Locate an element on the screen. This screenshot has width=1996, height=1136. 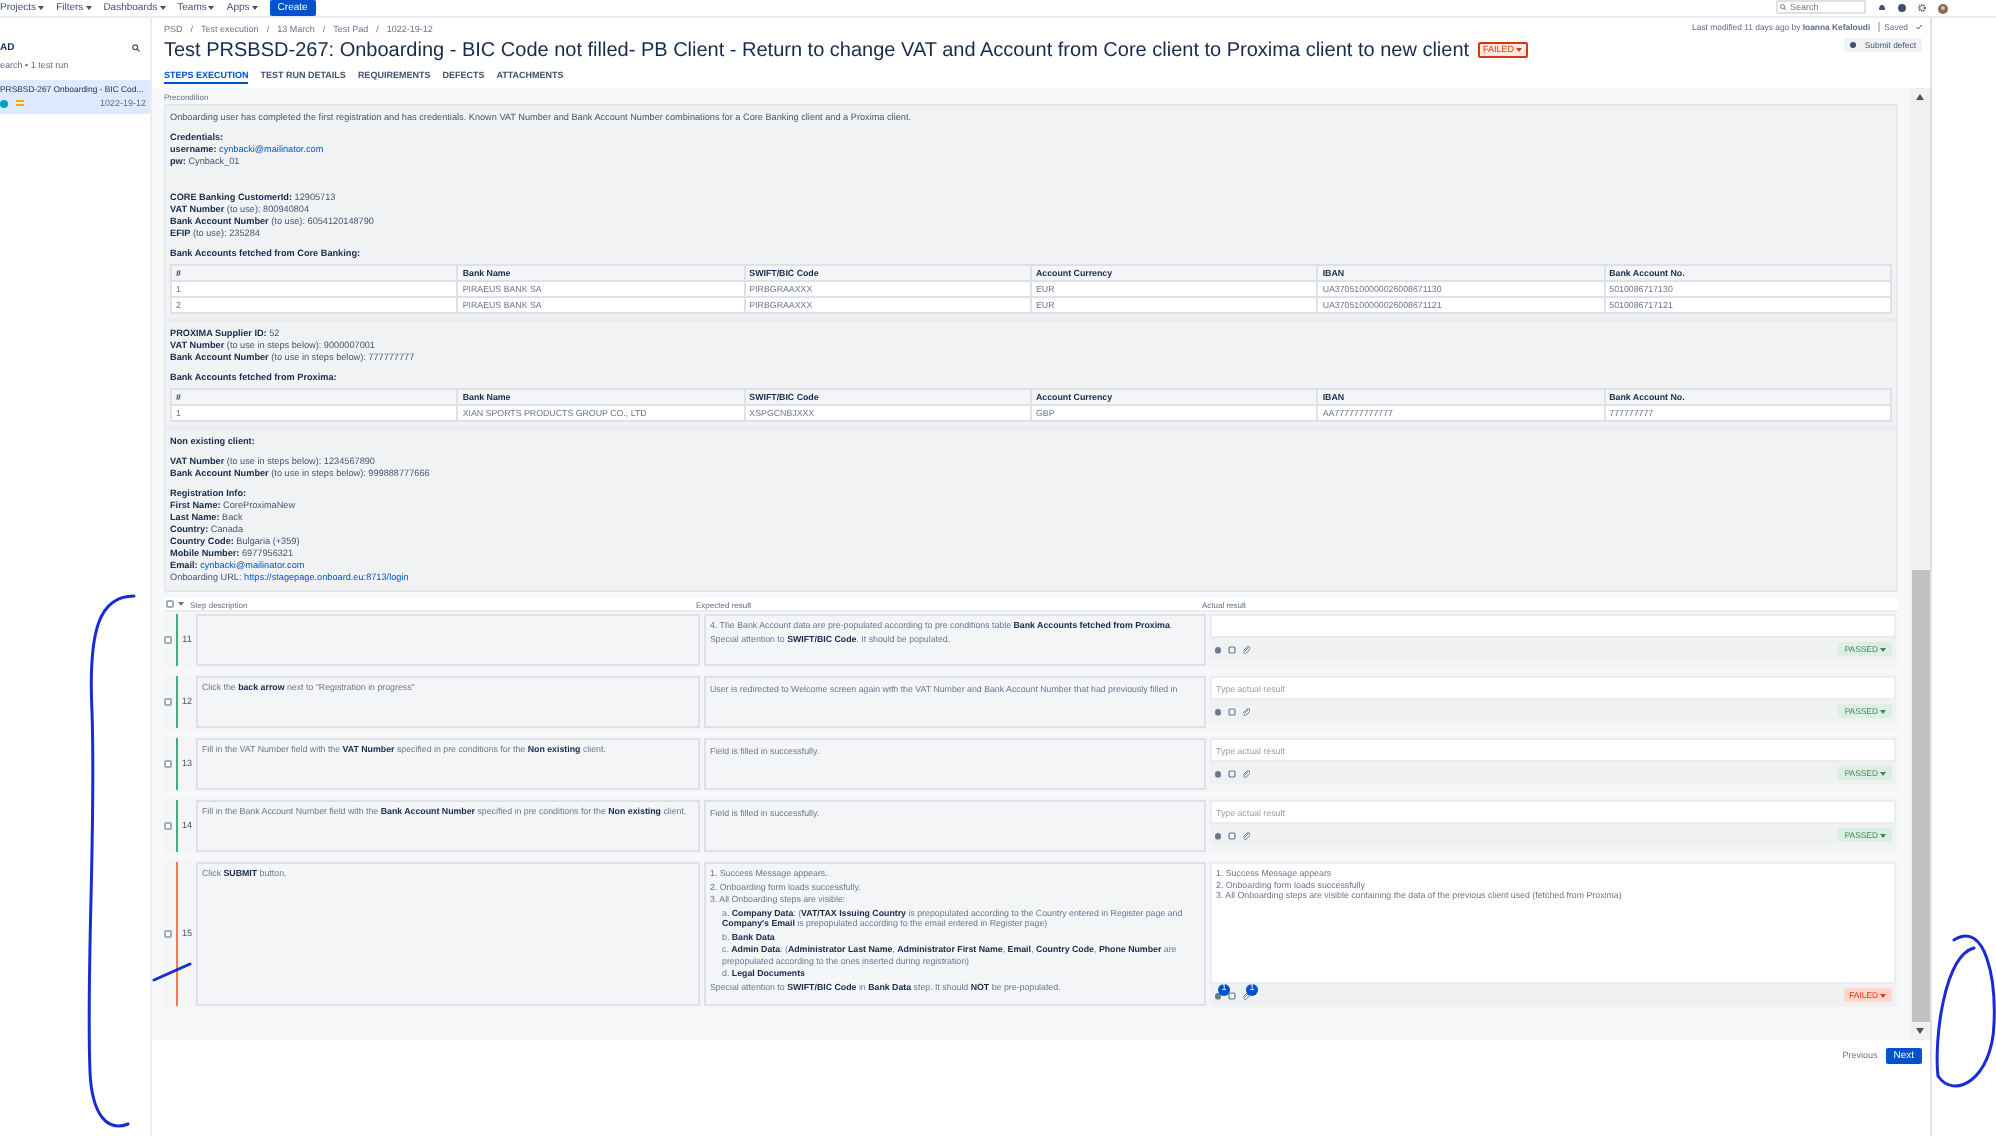
circle-icon is located at coordinates (4, 103).